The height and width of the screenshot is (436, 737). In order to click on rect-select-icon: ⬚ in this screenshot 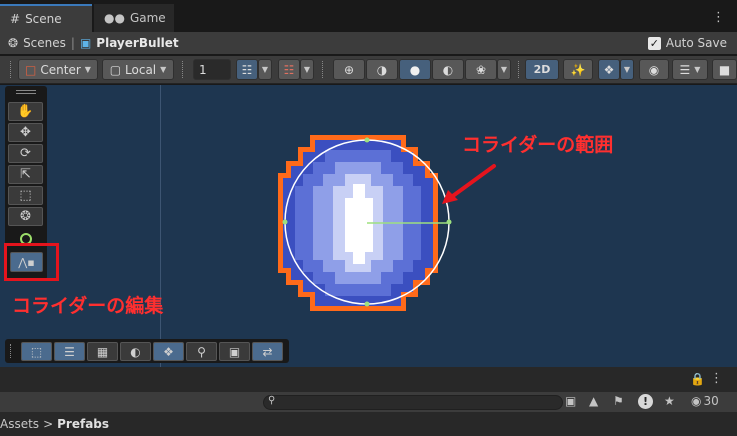, I will do `click(36, 351)`.